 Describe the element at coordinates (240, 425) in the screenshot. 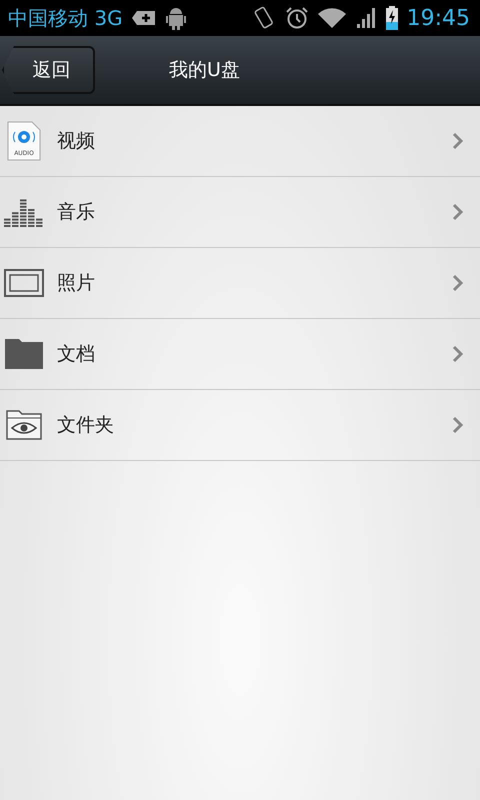

I see `list-item: 文件夹` at that location.